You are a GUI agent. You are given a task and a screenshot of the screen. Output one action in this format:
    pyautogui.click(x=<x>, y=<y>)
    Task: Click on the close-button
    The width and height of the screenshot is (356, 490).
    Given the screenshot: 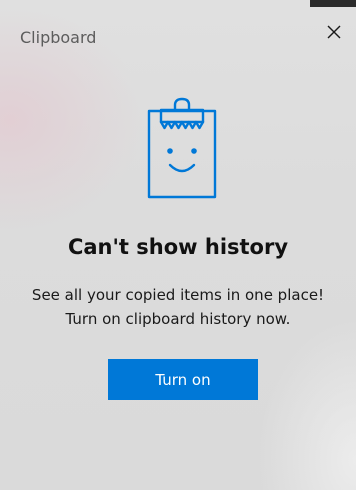 What is the action you would take?
    pyautogui.click(x=334, y=32)
    